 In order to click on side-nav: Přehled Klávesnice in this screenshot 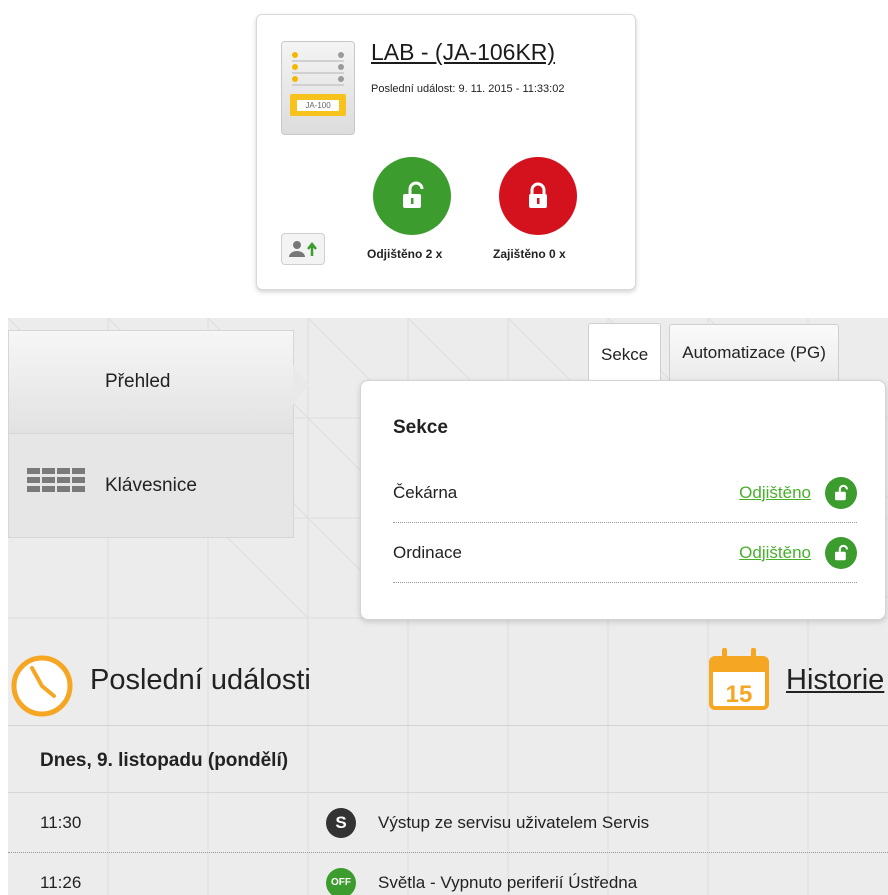, I will do `click(158, 434)`.